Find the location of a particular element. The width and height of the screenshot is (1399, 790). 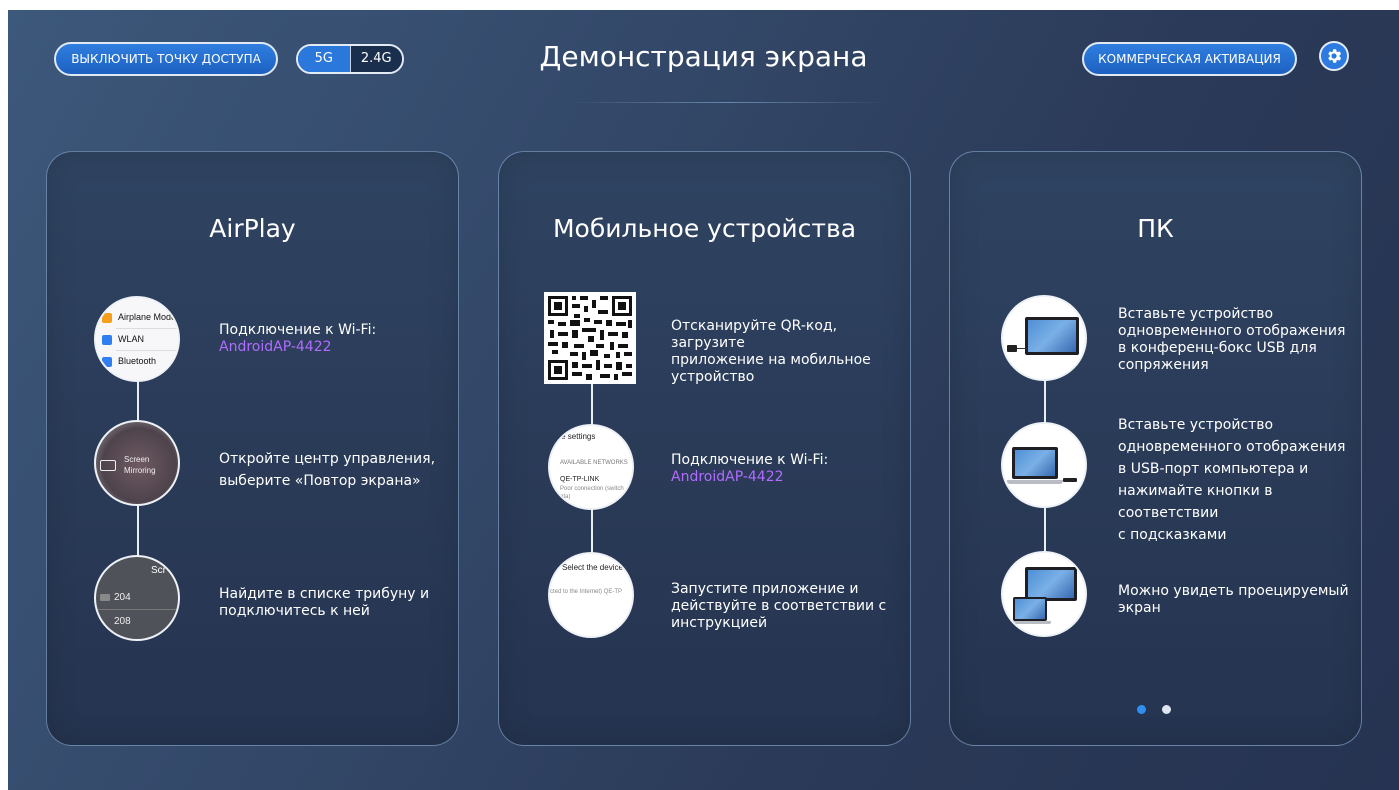

commercial-activation-button: КОММЕРЧЕСКАЯ АКТИВАЦИЯ is located at coordinates (1189, 59).